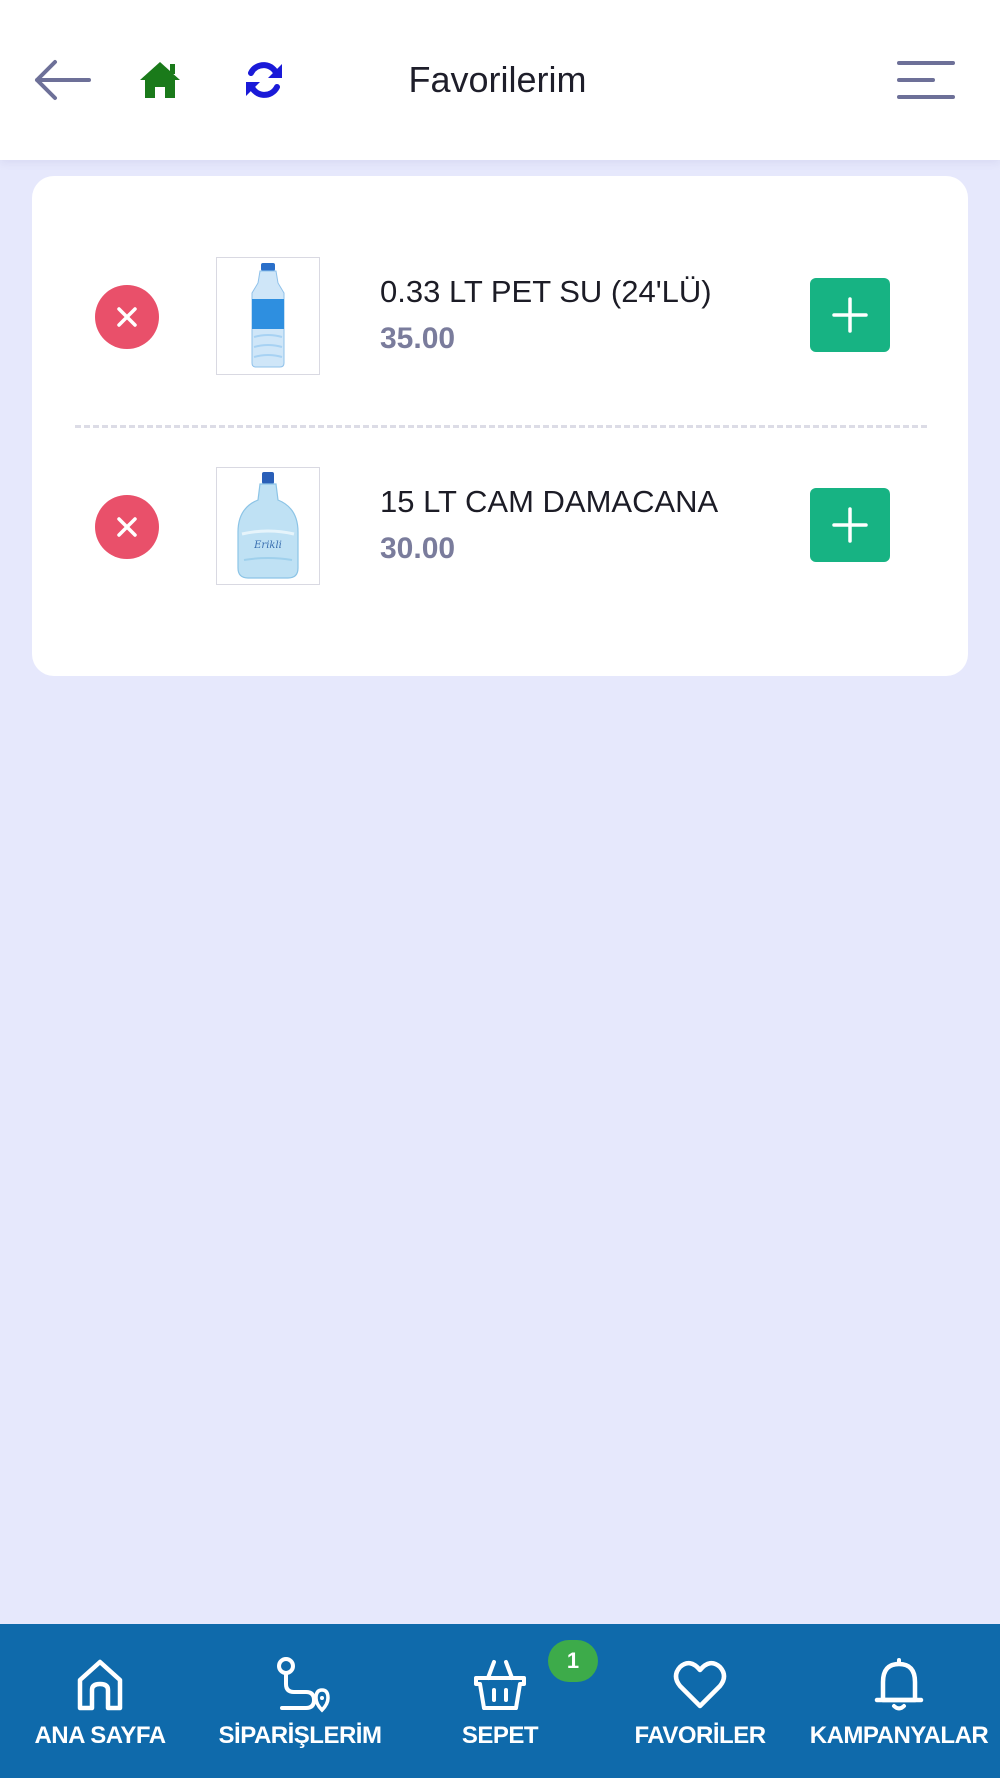 The height and width of the screenshot is (1778, 1000). What do you see at coordinates (500, 527) in the screenshot?
I see `favorite-item: Erikli 15 LT CAM DAMACANA 30.00` at bounding box center [500, 527].